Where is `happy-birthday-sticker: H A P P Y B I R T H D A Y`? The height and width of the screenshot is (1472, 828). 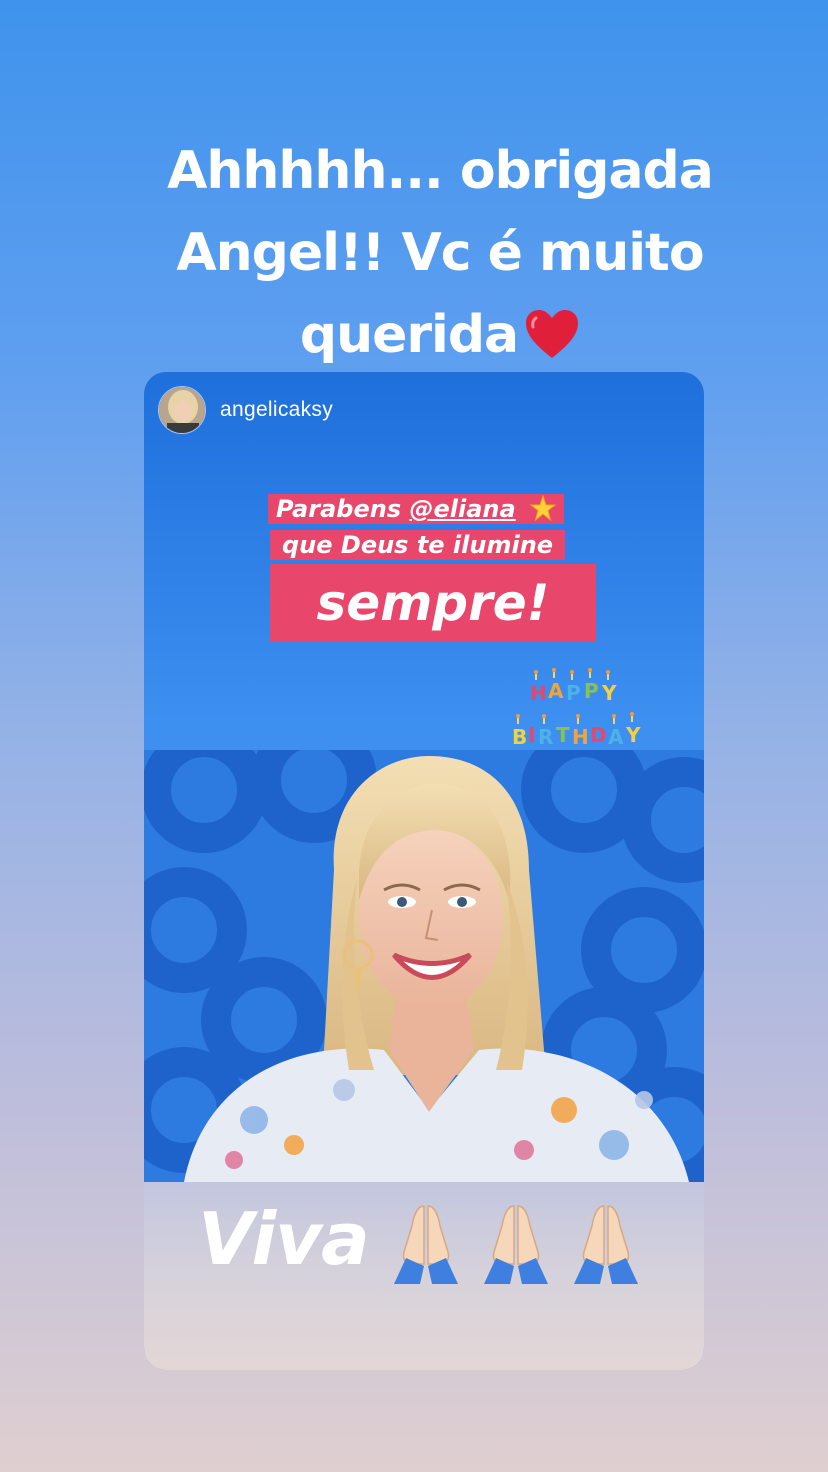 happy-birthday-sticker: H A P P Y B I R T H D A Y is located at coordinates (576, 708).